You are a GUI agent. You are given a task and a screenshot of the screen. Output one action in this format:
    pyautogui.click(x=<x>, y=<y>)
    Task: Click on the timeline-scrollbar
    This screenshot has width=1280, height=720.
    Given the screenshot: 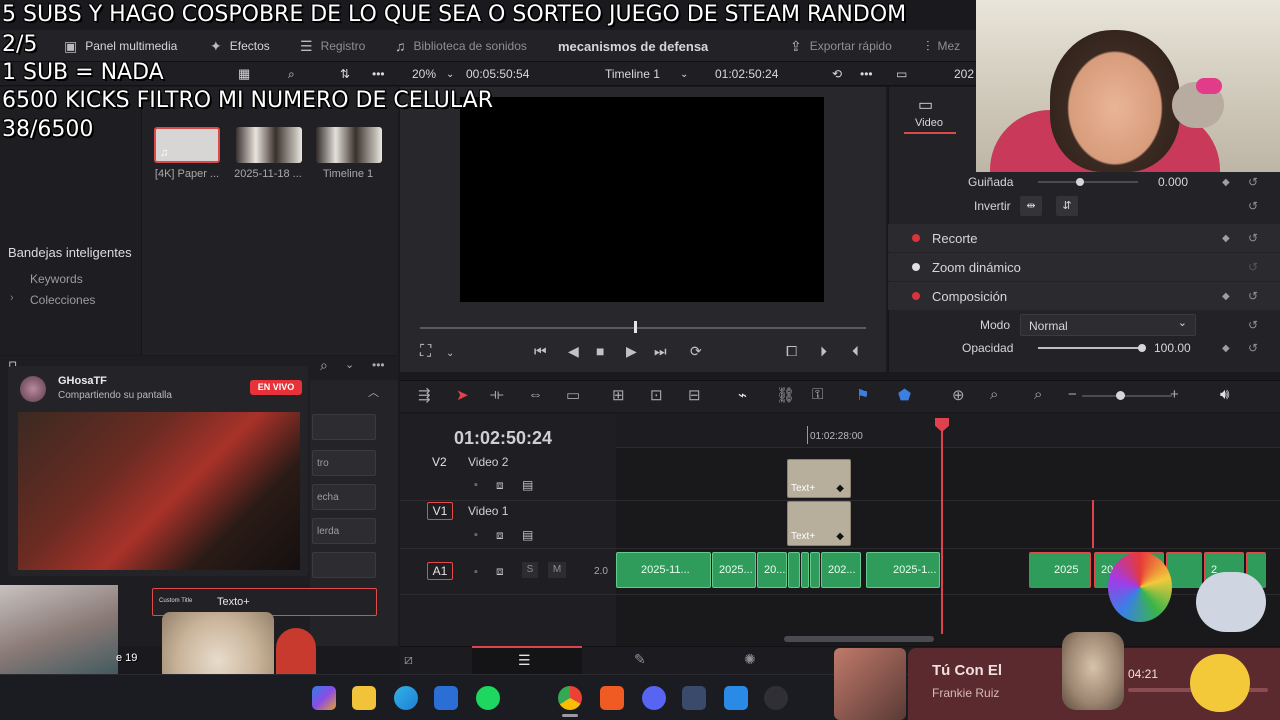 What is the action you would take?
    pyautogui.click(x=859, y=639)
    